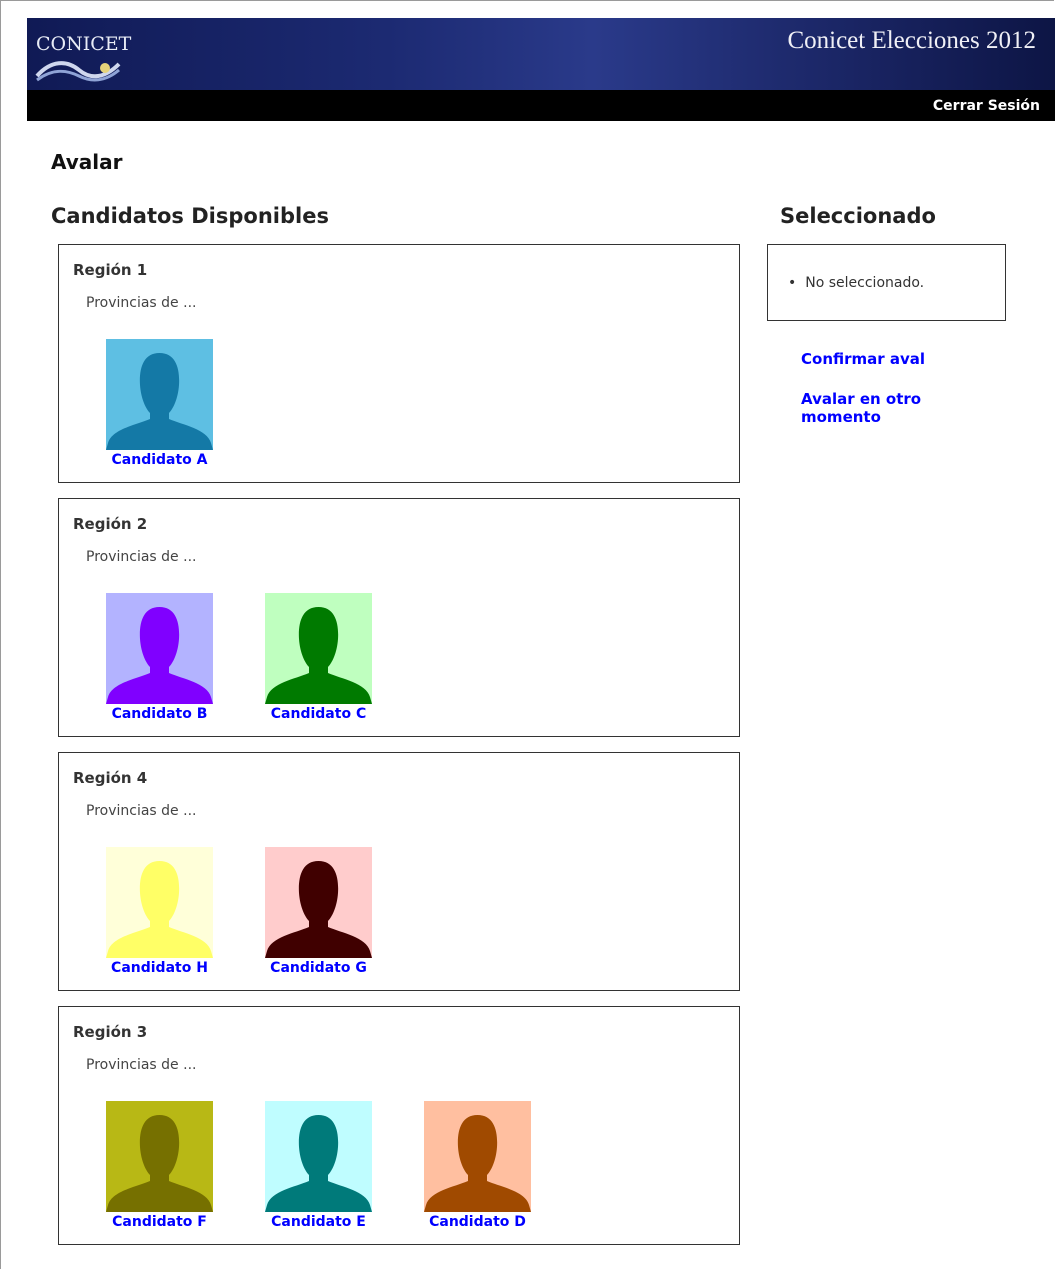 Image resolution: width=1055 pixels, height=1269 pixels. Describe the element at coordinates (318, 968) in the screenshot. I see `candidate-name-link: Candidato G` at that location.